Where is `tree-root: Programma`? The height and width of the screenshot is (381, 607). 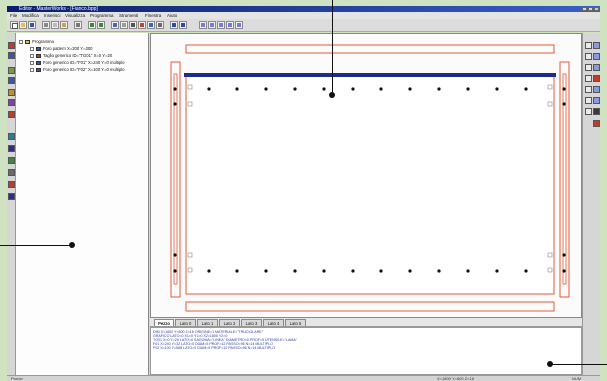
tree-root: Programma is located at coordinates (36, 42).